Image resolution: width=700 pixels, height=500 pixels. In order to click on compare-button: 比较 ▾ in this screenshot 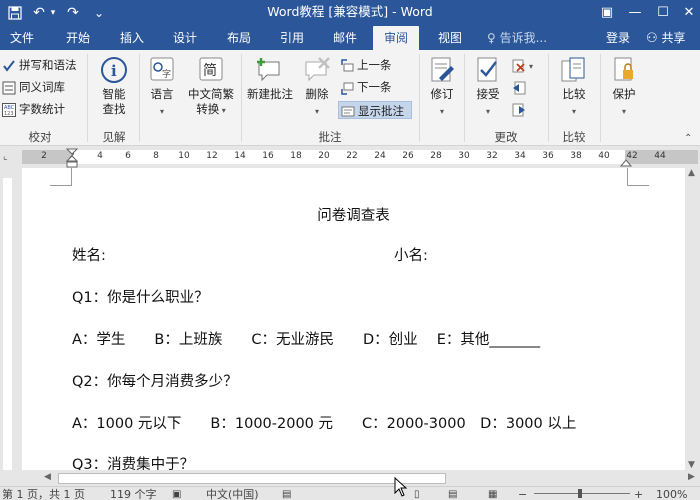, I will do `click(574, 87)`.